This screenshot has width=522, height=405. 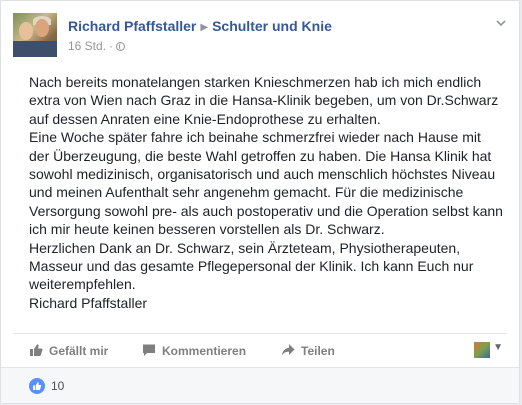 What do you see at coordinates (35, 35) in the screenshot?
I see `author-avatar` at bounding box center [35, 35].